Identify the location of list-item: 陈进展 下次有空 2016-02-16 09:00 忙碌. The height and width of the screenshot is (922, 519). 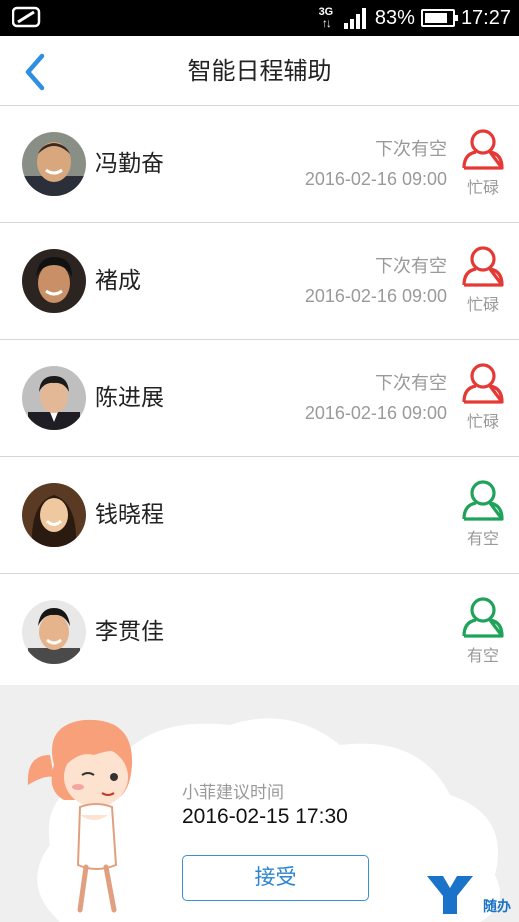
(259, 398).